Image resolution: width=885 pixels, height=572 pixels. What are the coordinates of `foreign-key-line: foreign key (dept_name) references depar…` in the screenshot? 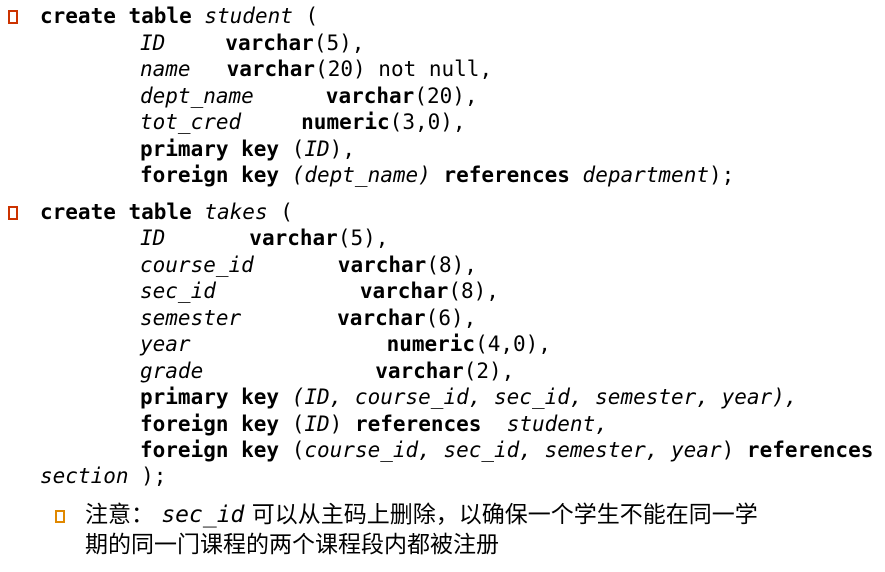 It's located at (437, 175).